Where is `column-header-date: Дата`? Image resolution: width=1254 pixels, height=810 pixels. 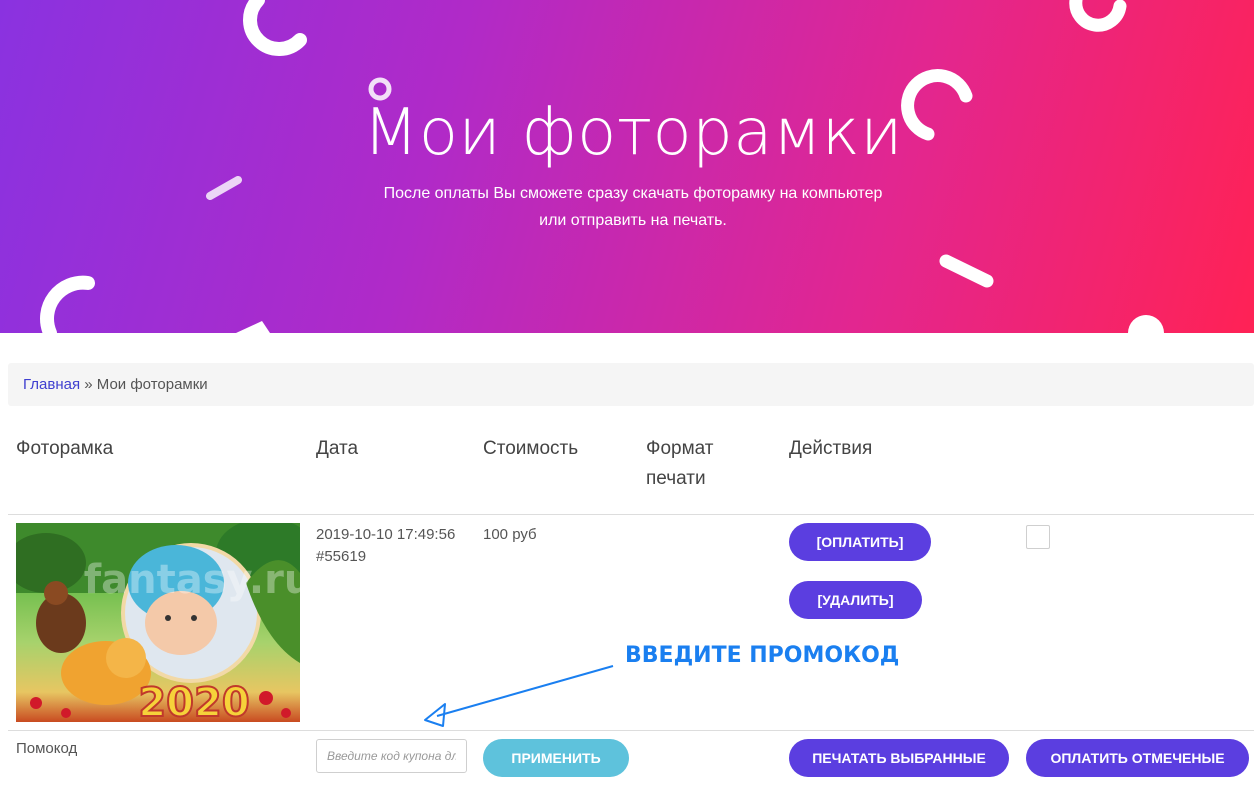 column-header-date: Дата is located at coordinates (337, 448).